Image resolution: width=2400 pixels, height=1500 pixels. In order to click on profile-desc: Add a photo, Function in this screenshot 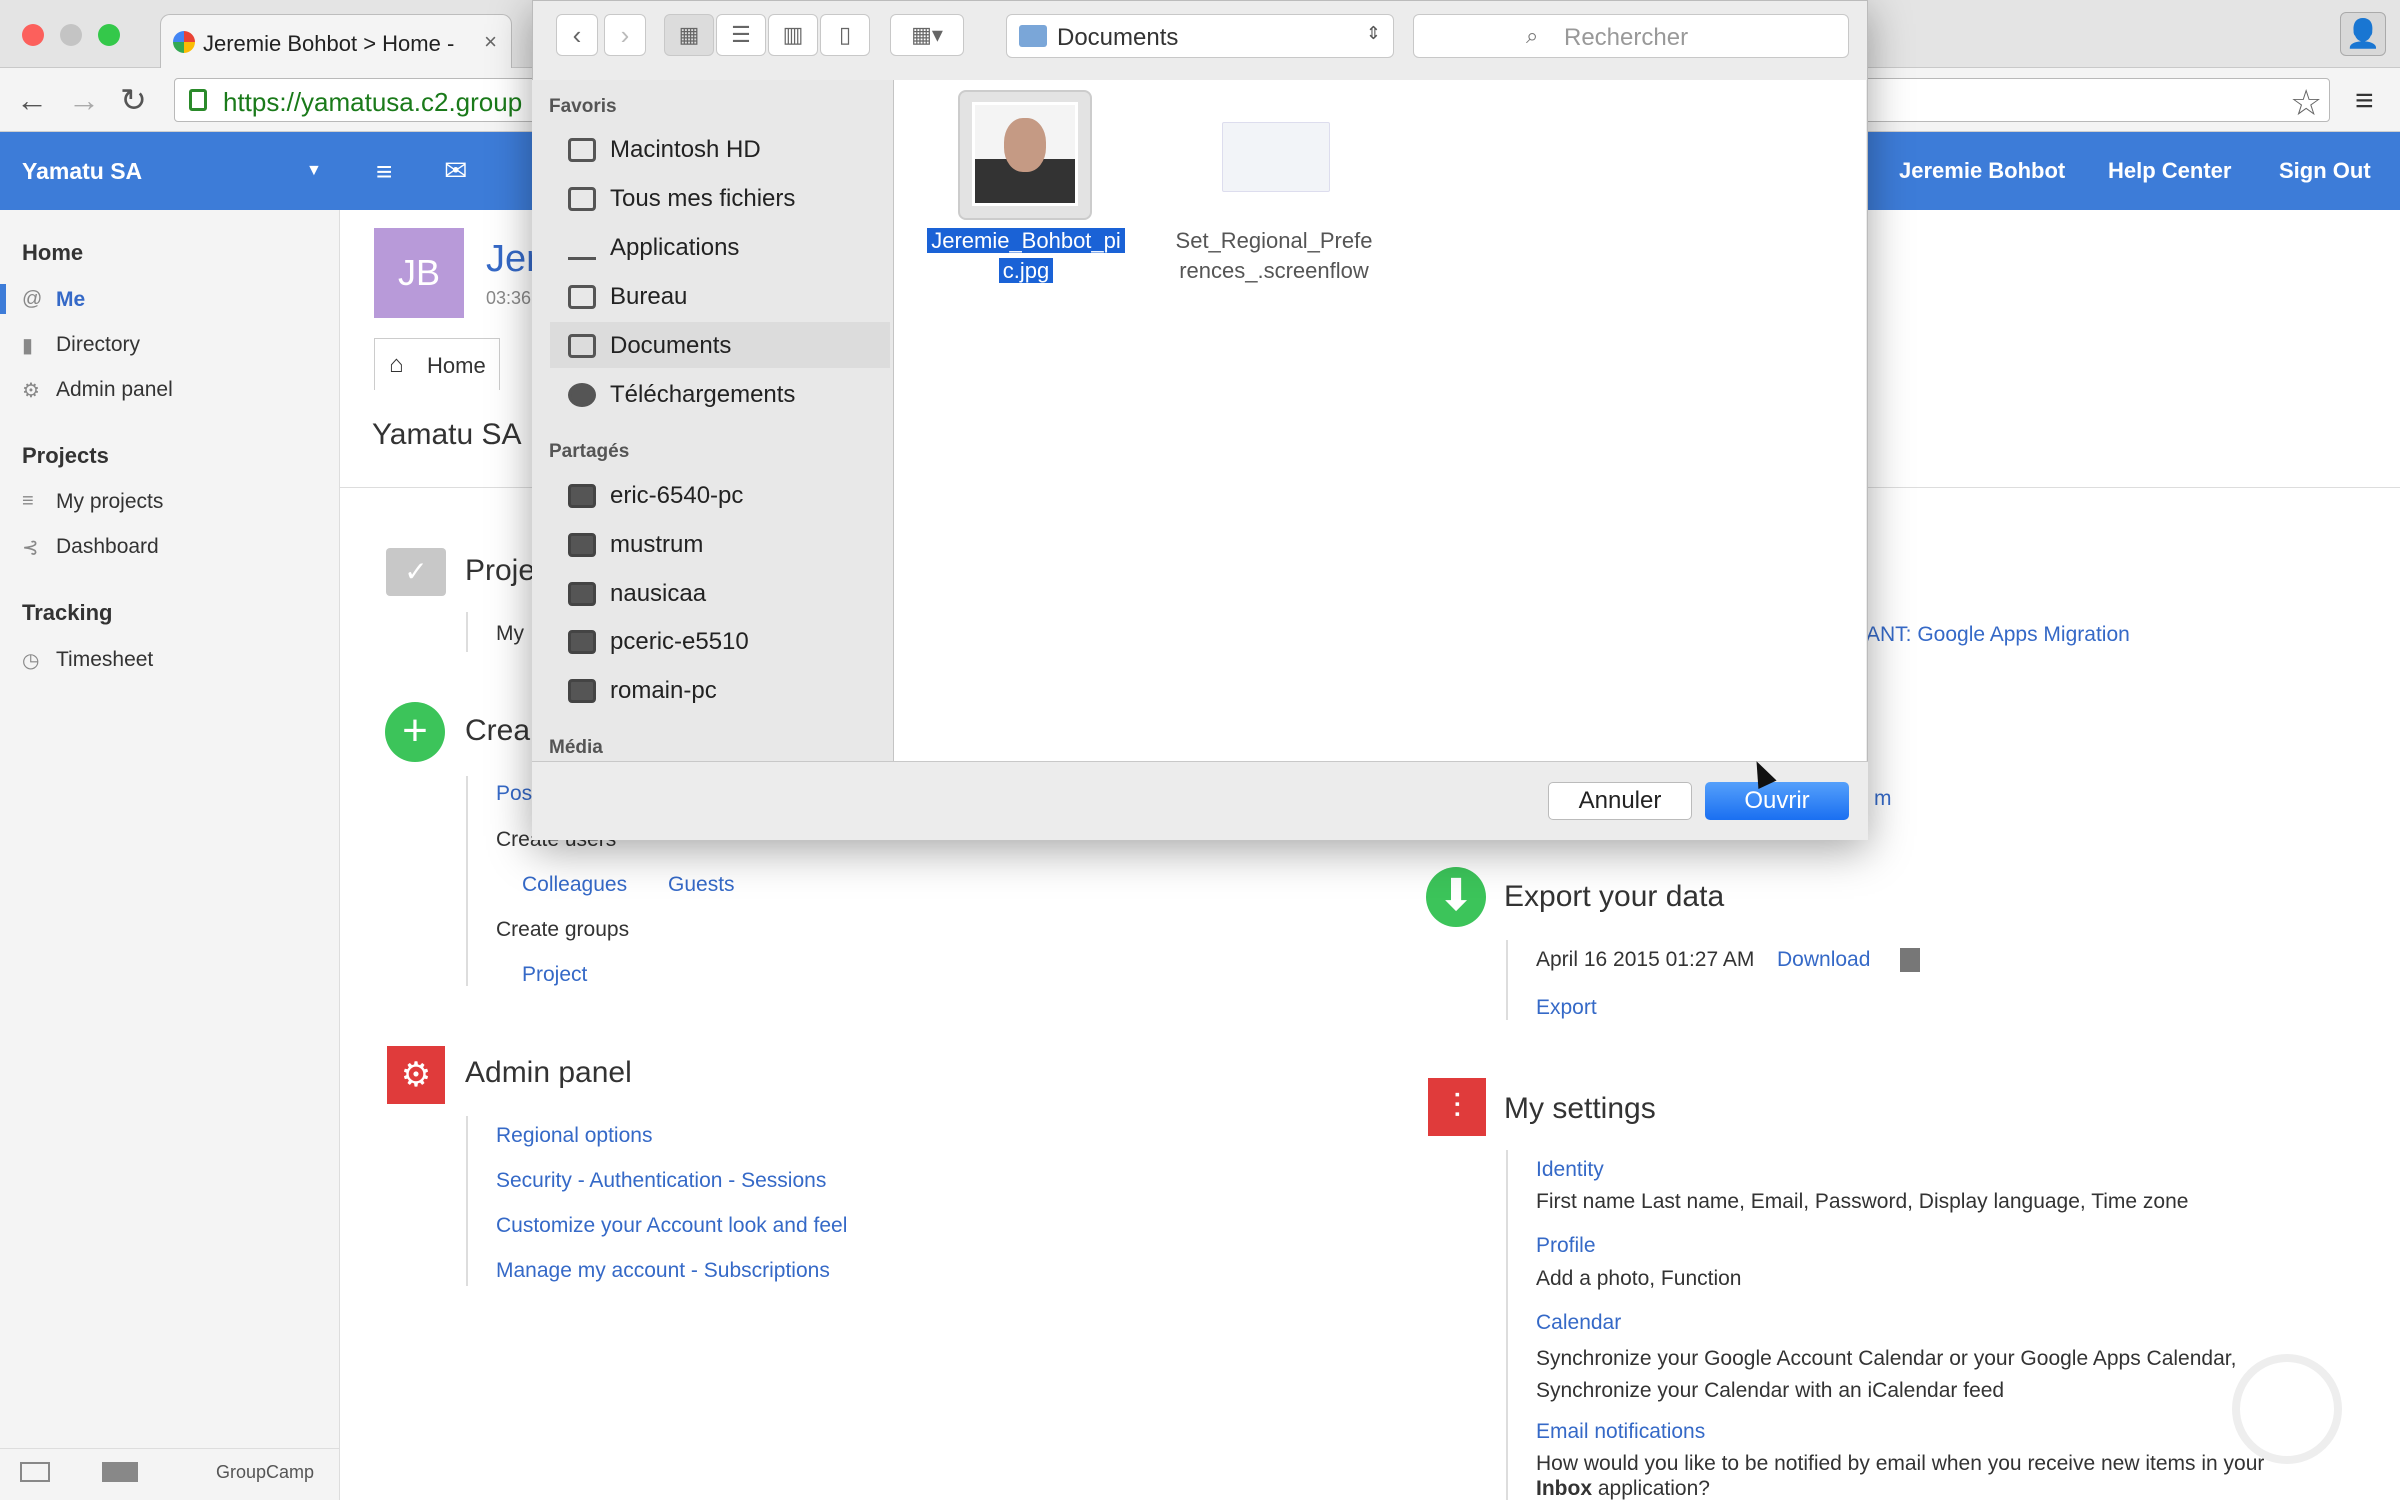, I will do `click(1639, 1278)`.